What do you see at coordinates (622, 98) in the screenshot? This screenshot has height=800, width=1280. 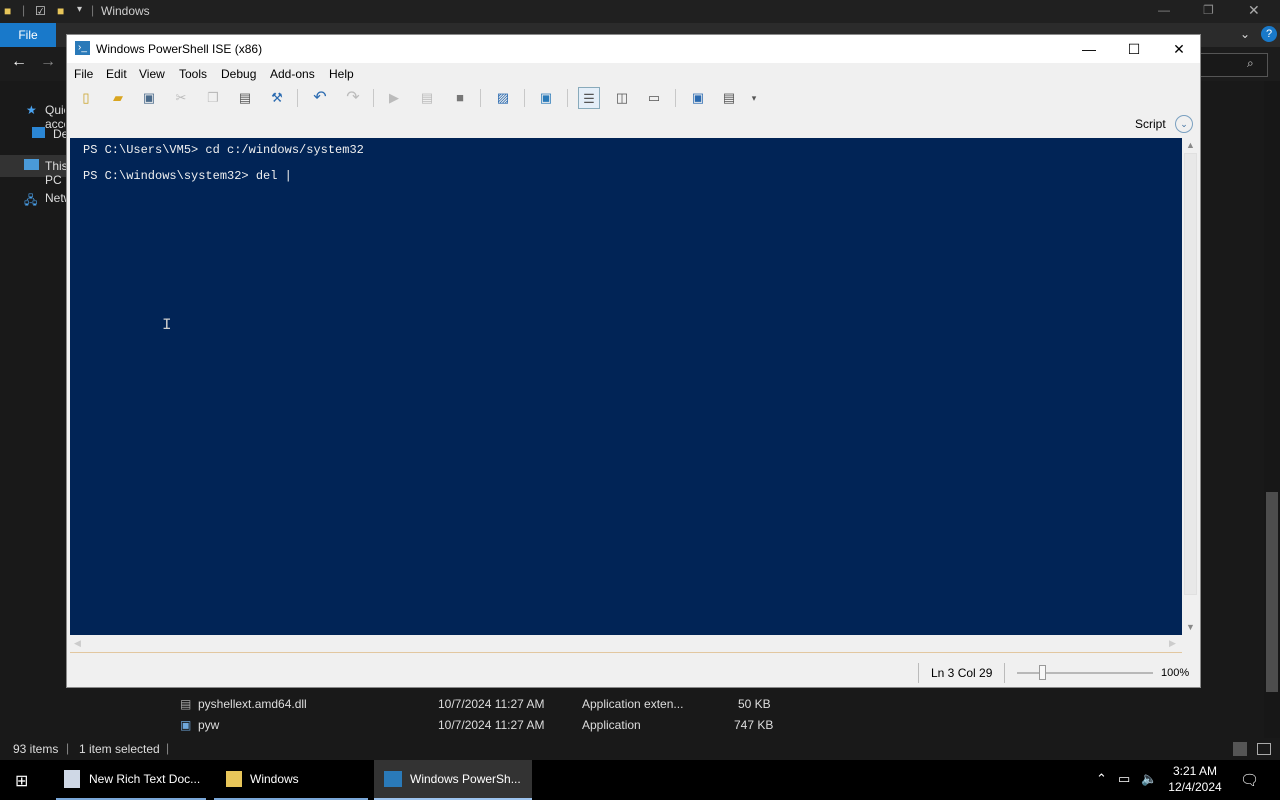 I see `show-script-pane-right-icon: ◫` at bounding box center [622, 98].